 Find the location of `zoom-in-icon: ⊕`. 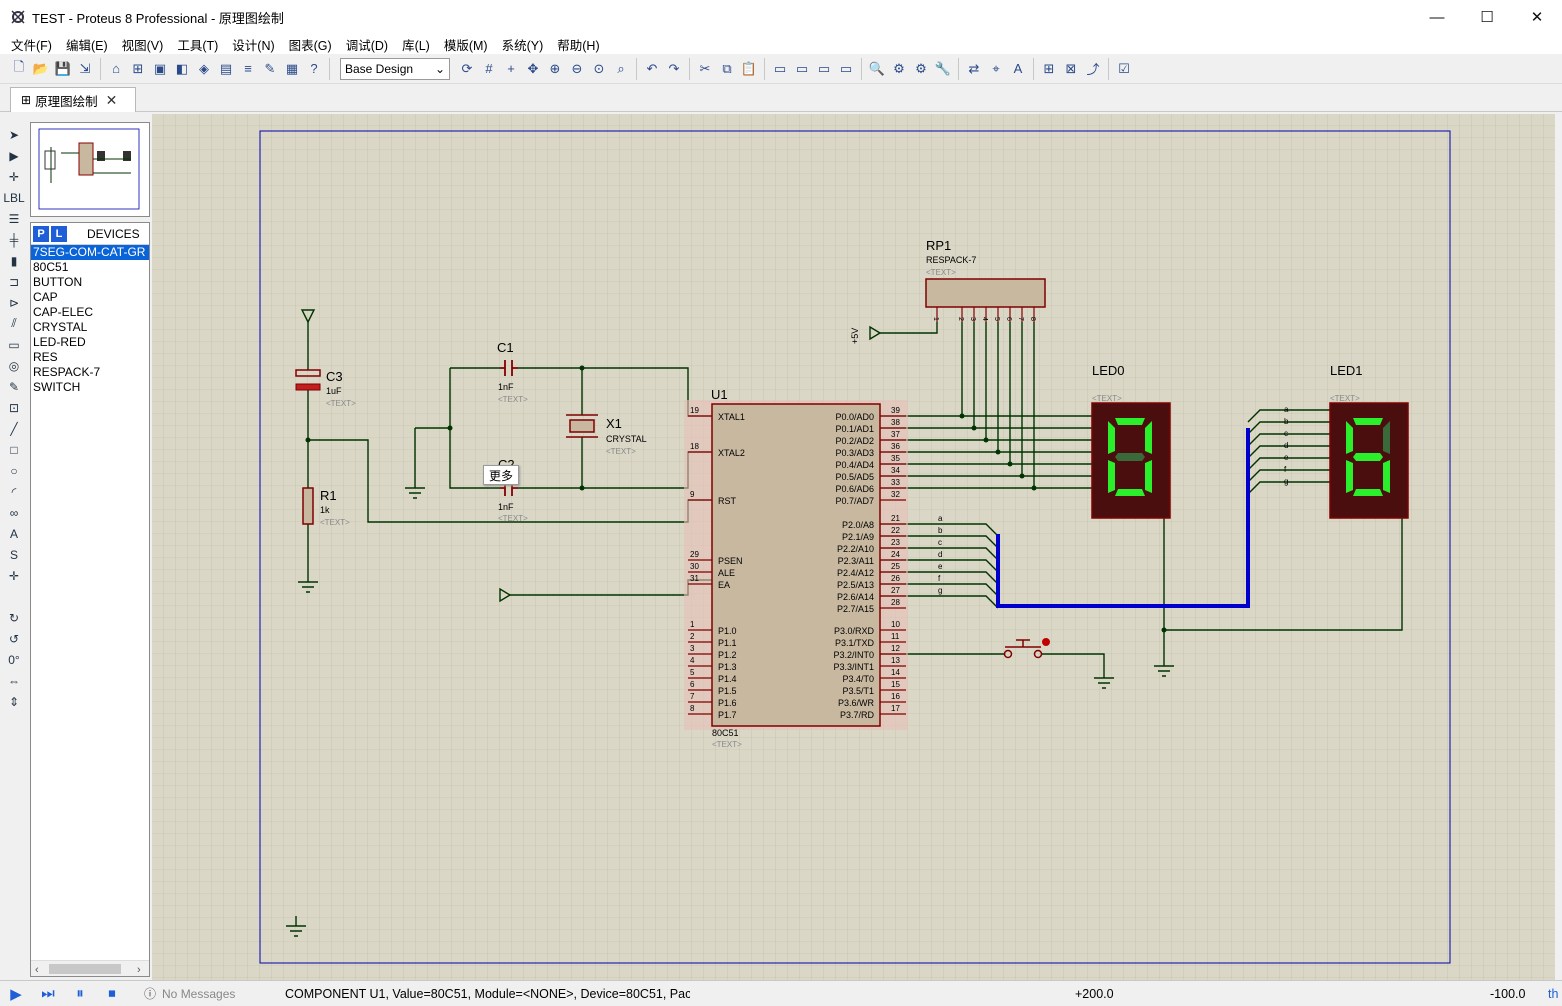

zoom-in-icon: ⊕ is located at coordinates (555, 69).